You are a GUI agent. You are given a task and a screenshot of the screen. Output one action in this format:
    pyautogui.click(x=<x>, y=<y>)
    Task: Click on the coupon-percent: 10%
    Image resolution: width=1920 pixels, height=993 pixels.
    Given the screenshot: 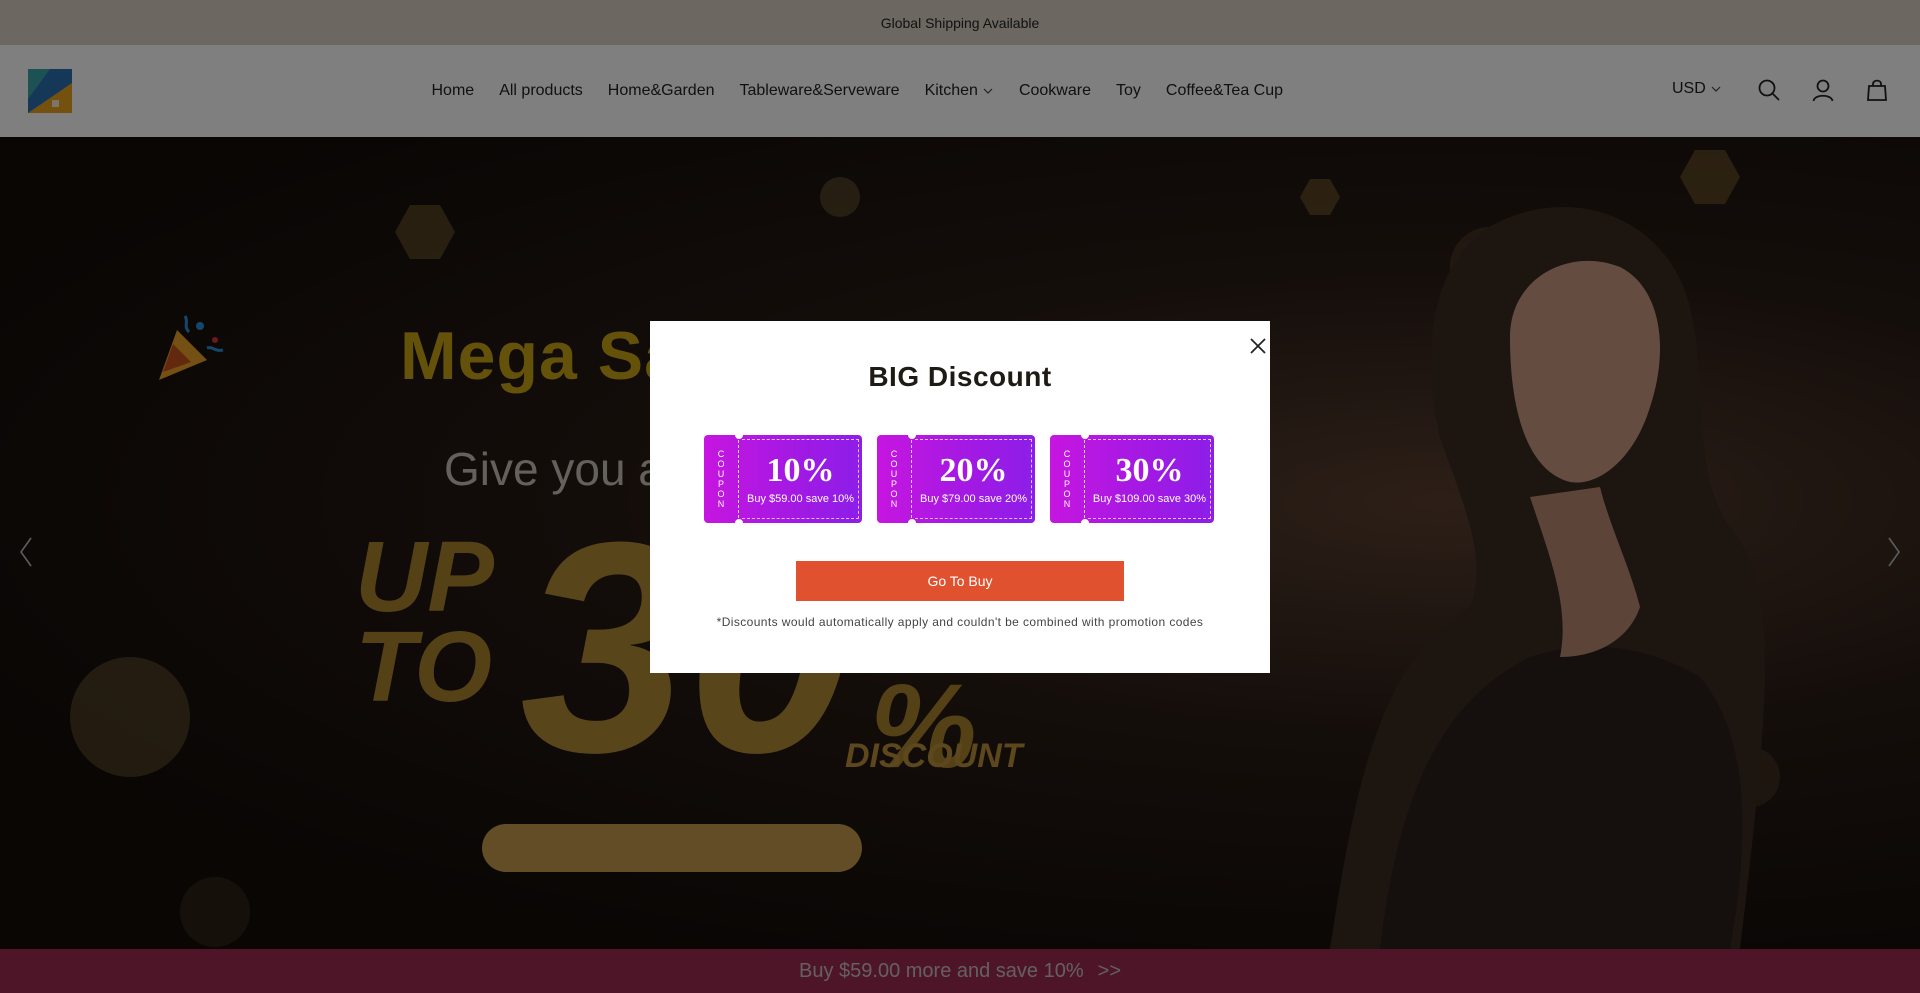 What is the action you would take?
    pyautogui.click(x=800, y=470)
    